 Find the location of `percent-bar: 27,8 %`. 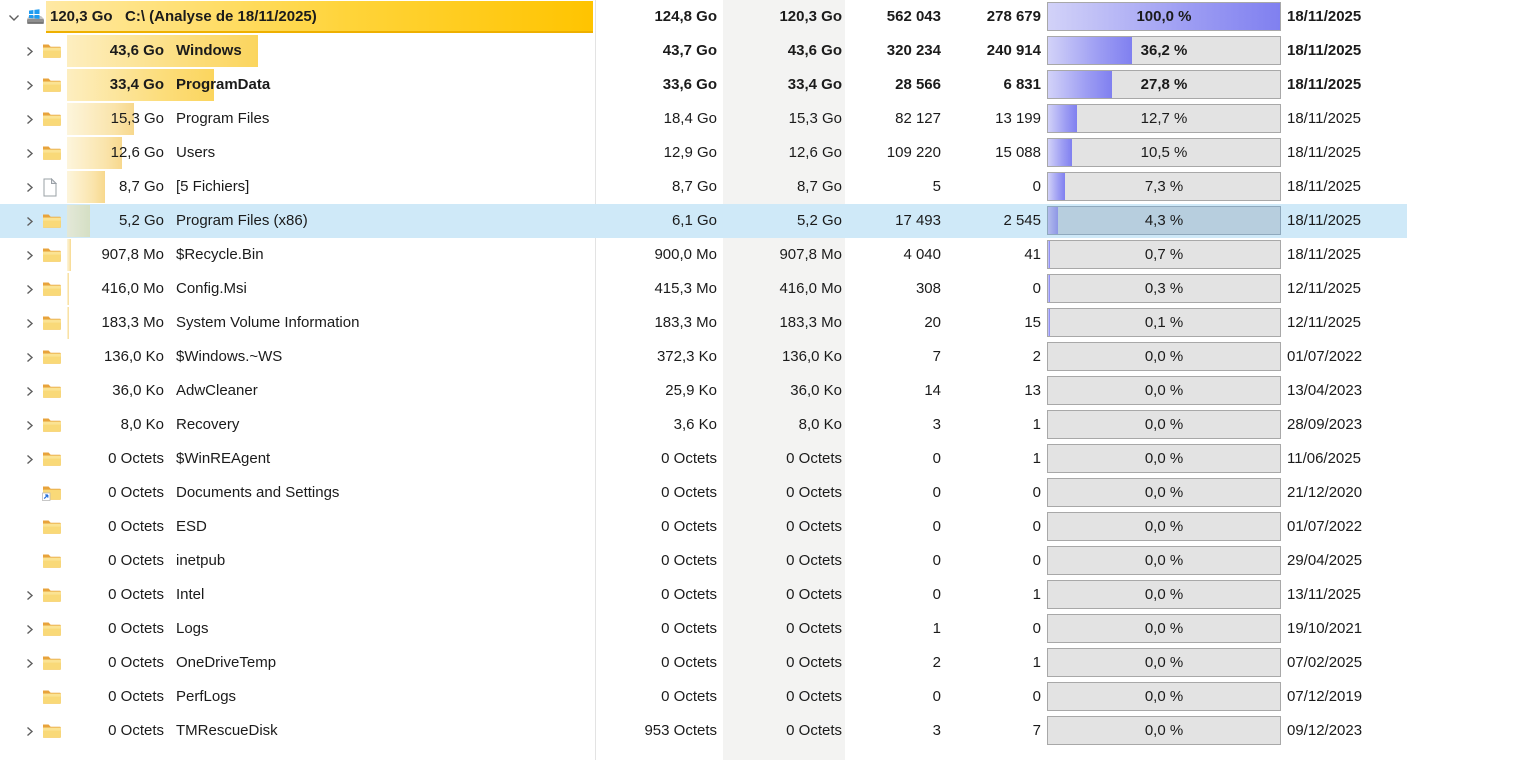

percent-bar: 27,8 % is located at coordinates (1164, 84).